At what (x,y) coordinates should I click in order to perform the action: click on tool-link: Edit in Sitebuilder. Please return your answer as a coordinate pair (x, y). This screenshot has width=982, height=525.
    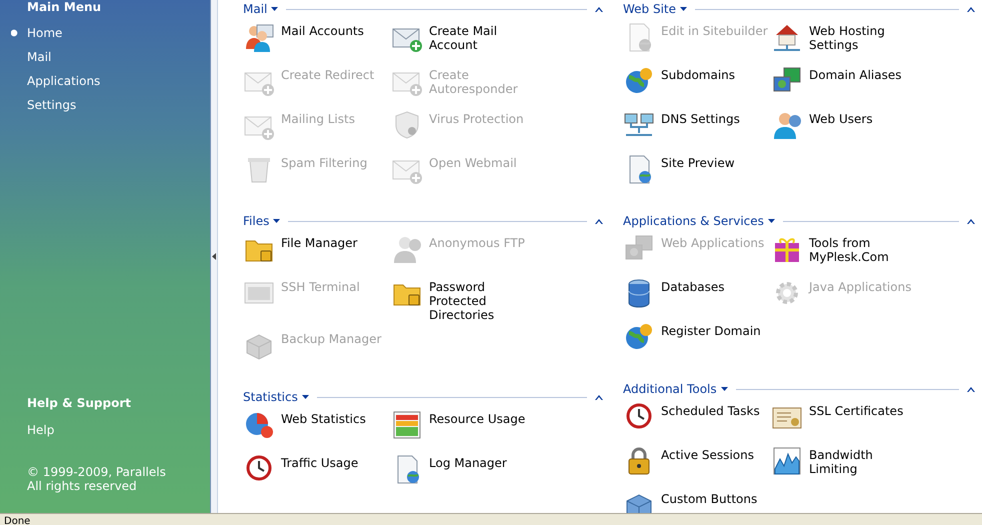
    Looking at the image, I should click on (697, 46).